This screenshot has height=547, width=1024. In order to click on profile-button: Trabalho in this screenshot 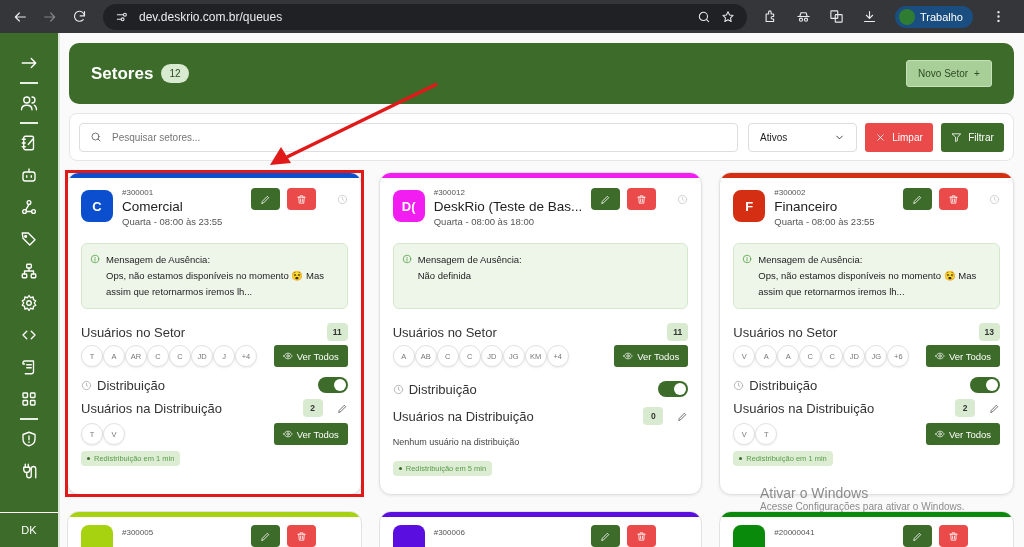, I will do `click(934, 16)`.